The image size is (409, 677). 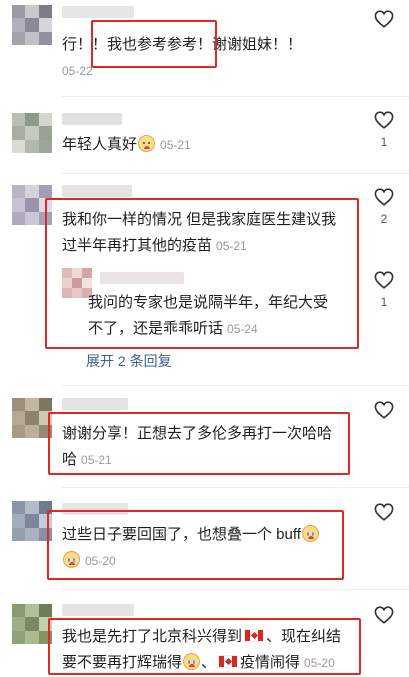 I want to click on like-count: 2, so click(x=384, y=219).